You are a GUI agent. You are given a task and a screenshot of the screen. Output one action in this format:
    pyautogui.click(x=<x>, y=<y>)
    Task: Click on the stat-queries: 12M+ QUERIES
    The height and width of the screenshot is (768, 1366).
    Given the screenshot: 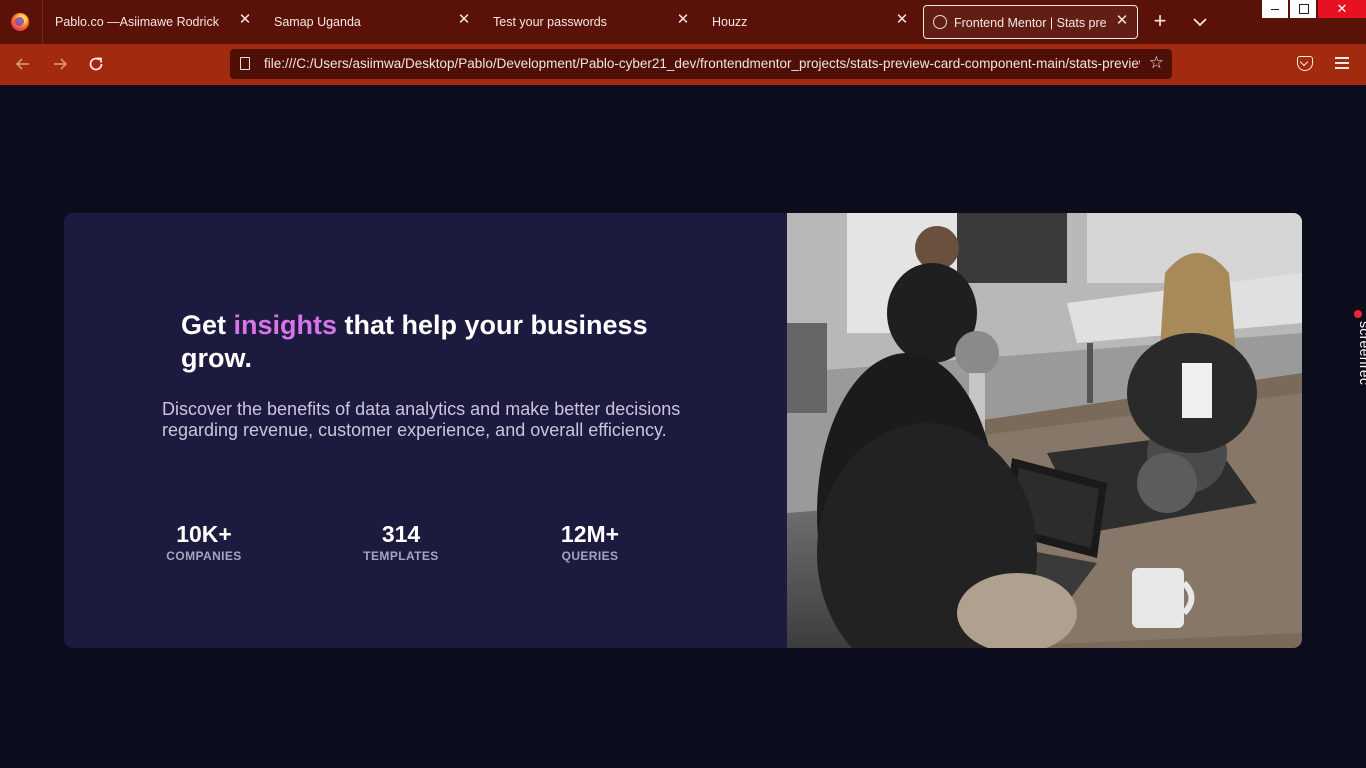 What is the action you would take?
    pyautogui.click(x=590, y=541)
    